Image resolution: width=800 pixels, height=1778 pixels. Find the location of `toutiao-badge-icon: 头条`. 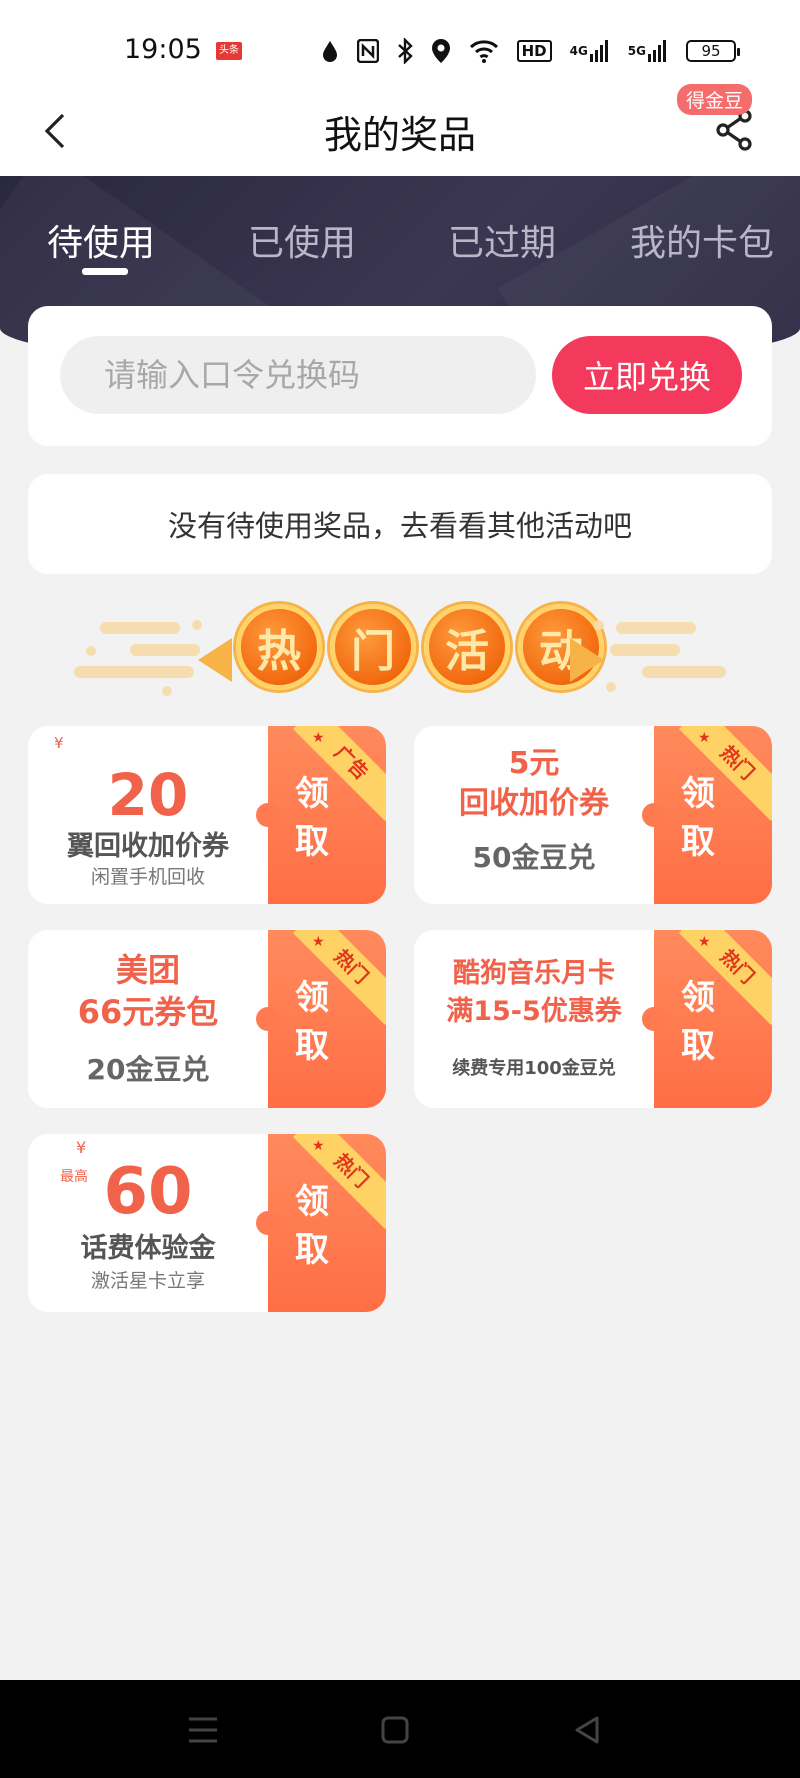

toutiao-badge-icon: 头条 is located at coordinates (229, 51).